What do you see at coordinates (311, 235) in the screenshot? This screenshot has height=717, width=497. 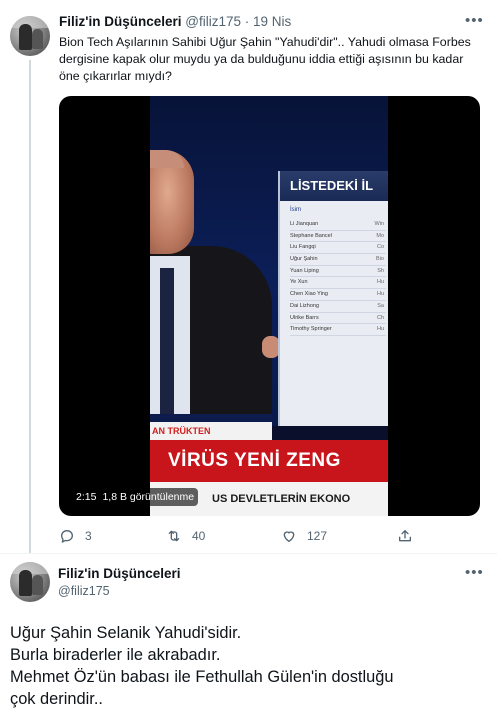 I see `panel-row-name: Stephane Bancel` at bounding box center [311, 235].